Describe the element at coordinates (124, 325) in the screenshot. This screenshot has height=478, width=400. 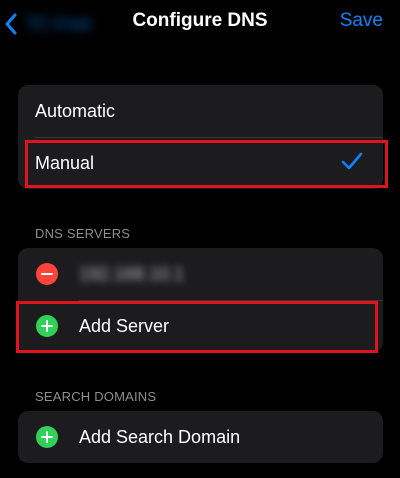
I see `add-server-label: Add Server` at that location.